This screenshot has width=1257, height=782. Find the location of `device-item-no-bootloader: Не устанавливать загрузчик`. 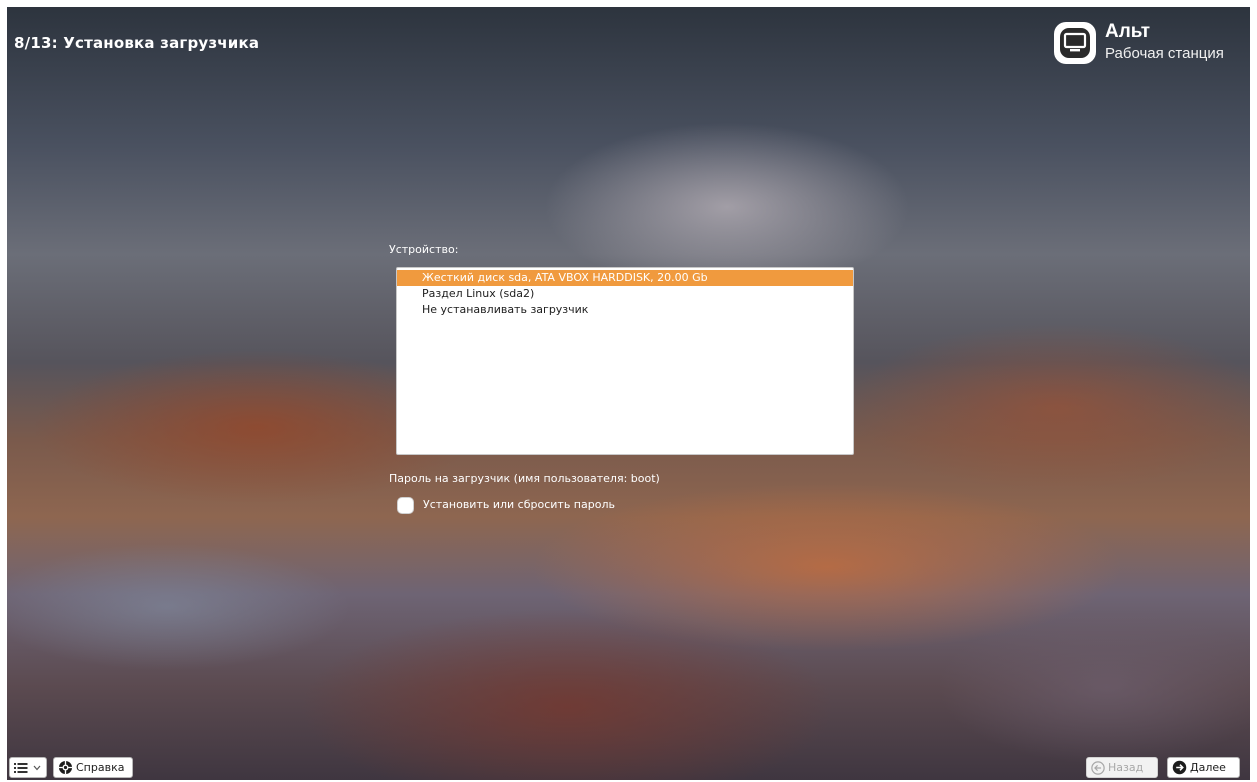

device-item-no-bootloader: Не устанавливать загрузчик is located at coordinates (625, 310).